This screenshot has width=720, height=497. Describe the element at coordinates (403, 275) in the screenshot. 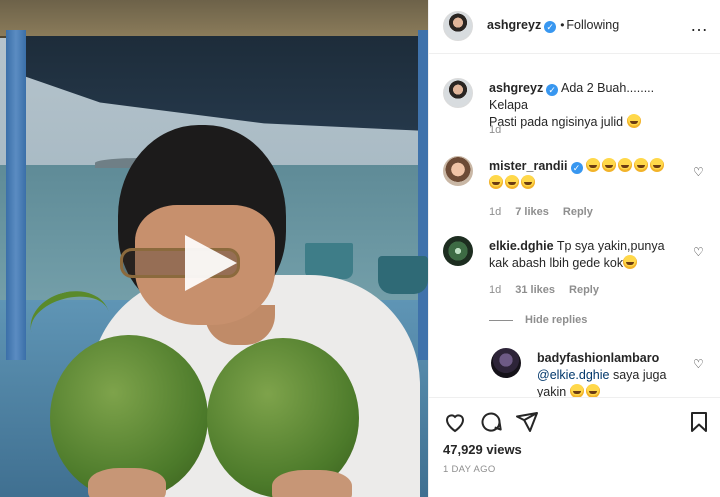

I see `video-bowl` at that location.